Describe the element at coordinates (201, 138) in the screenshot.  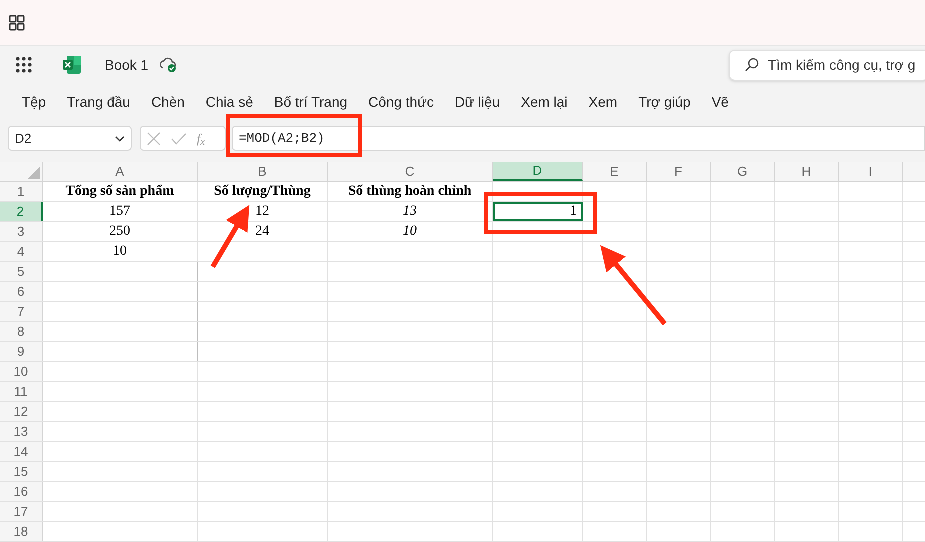
I see `insert-function-button: f$_{x}$` at that location.